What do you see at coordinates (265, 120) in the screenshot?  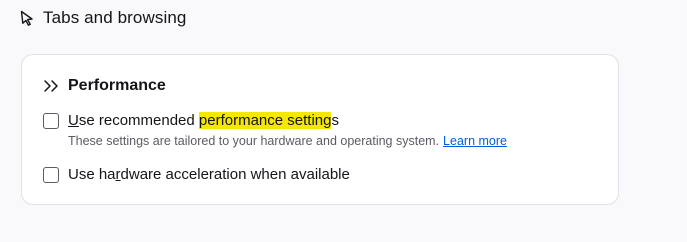 I see `search-highlight: performance setting` at bounding box center [265, 120].